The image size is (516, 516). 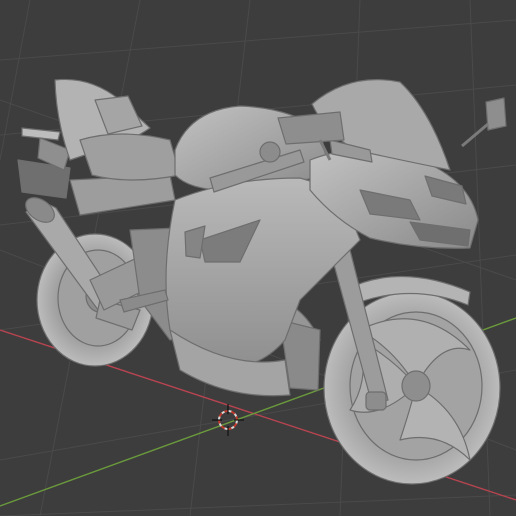 I want to click on rider-seat, so click(x=130, y=157).